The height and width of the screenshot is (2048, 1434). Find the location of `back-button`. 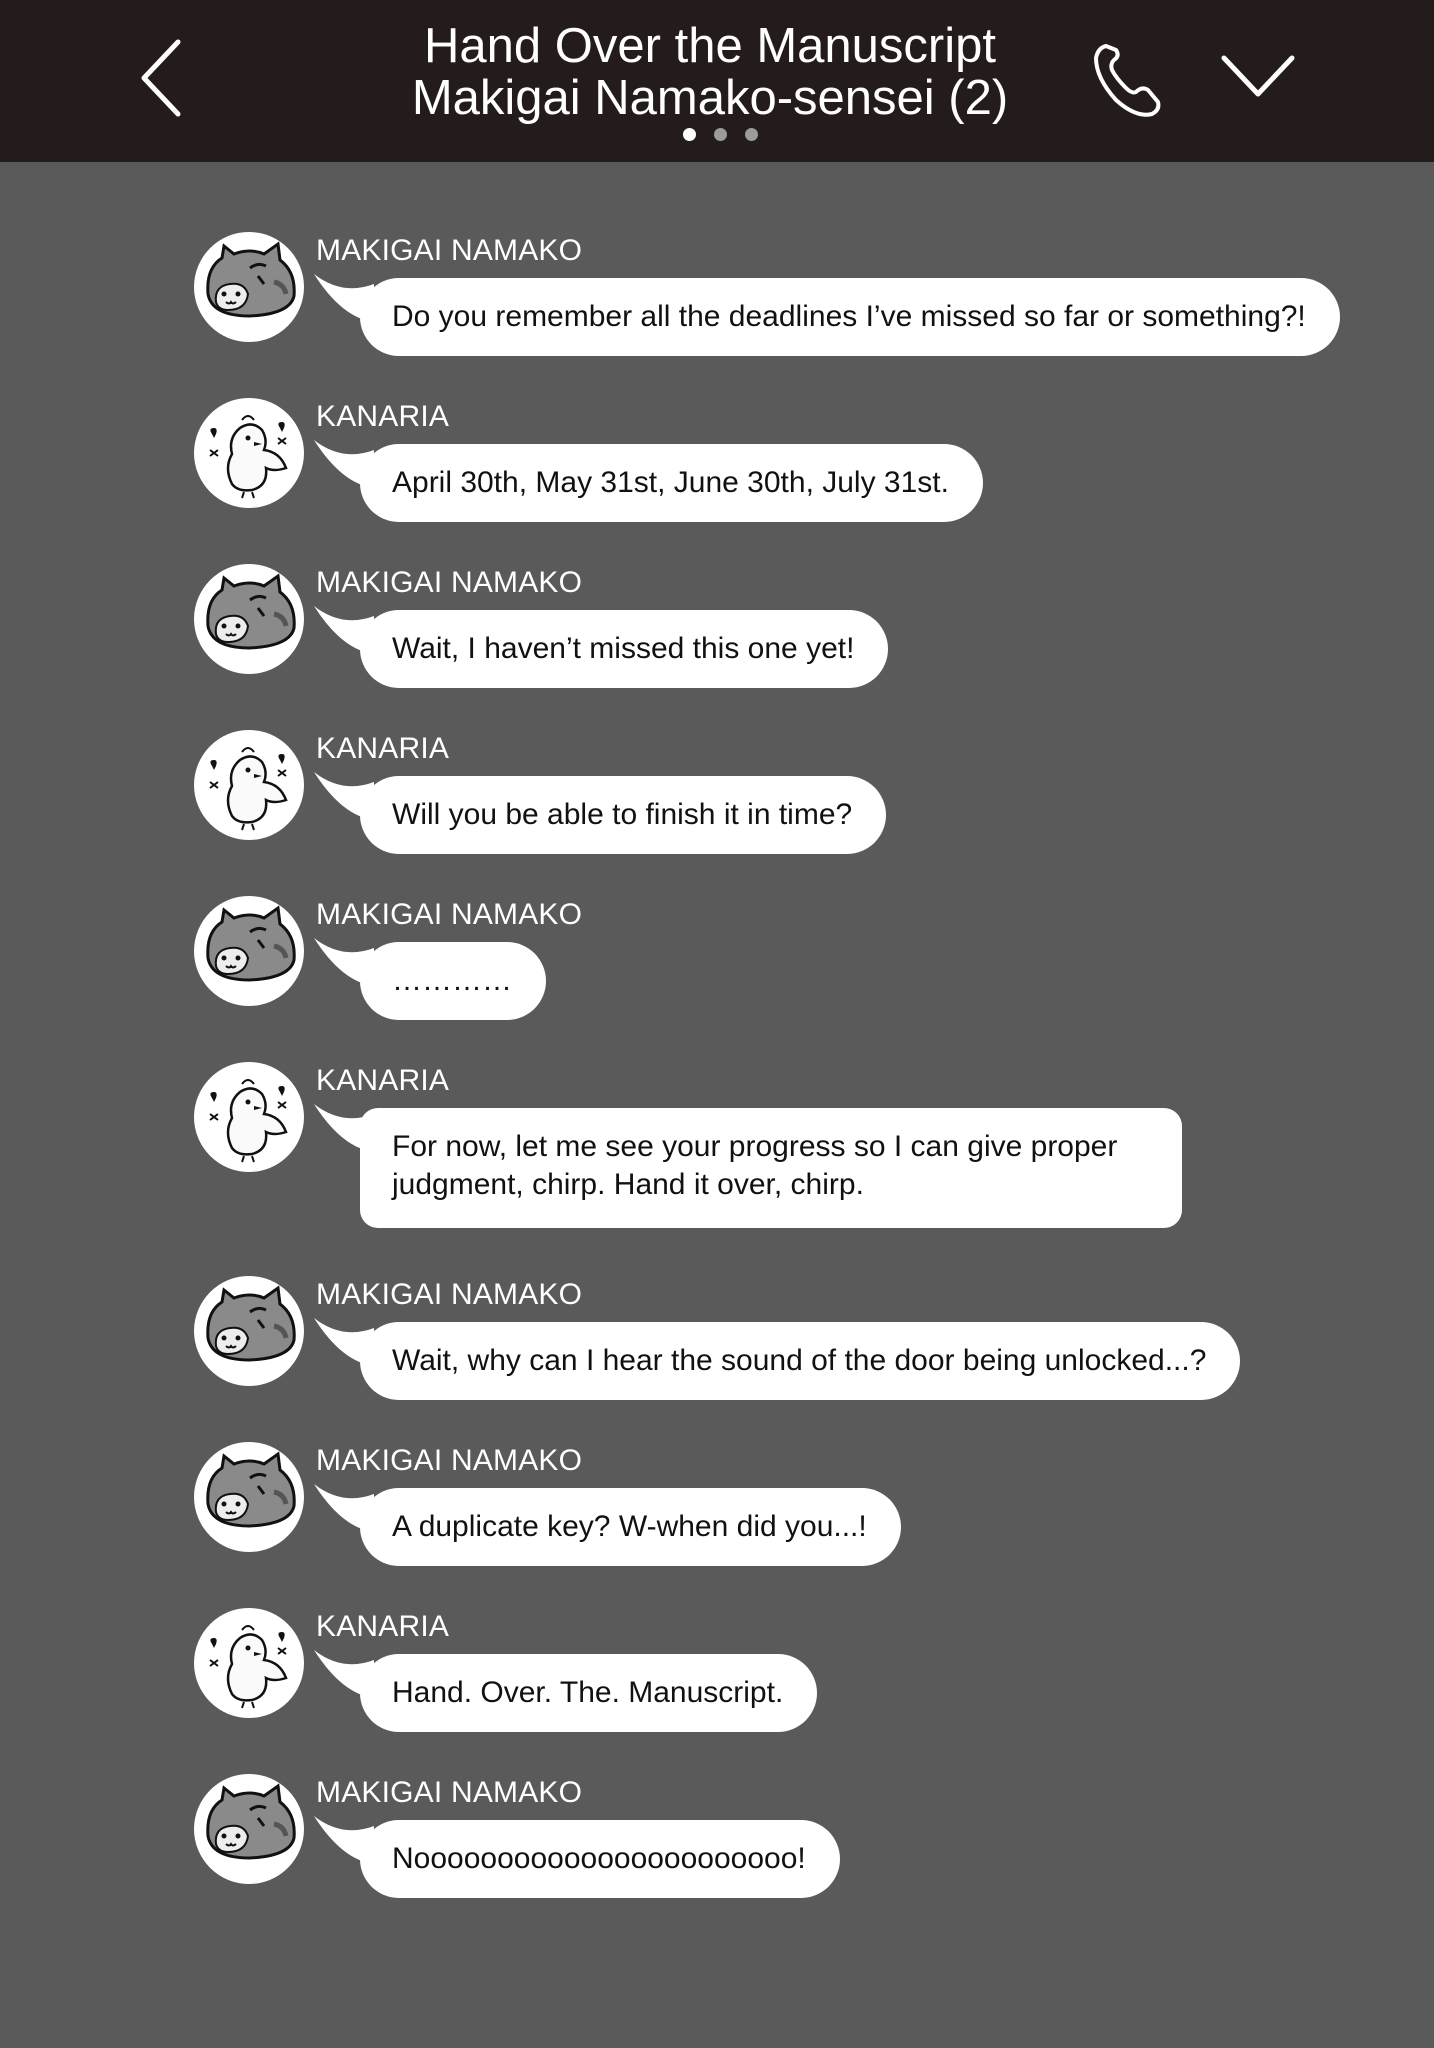

back-button is located at coordinates (168, 79).